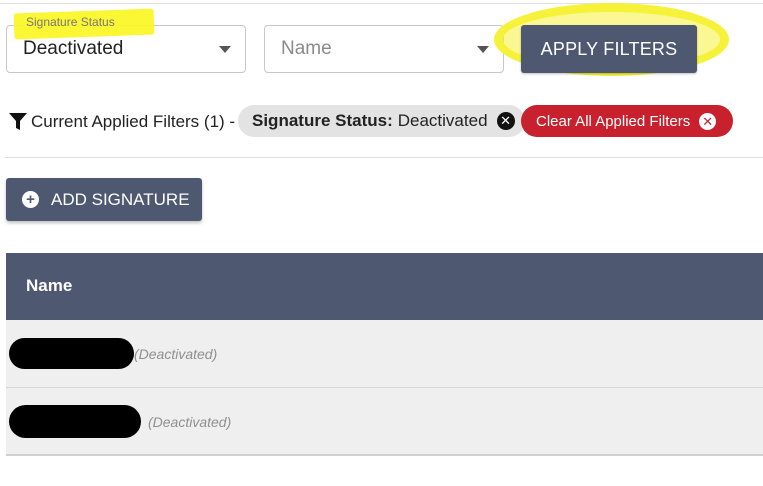 This screenshot has height=486, width=763. What do you see at coordinates (120, 199) in the screenshot?
I see `add-signature-label: ADD SIGNATURE` at bounding box center [120, 199].